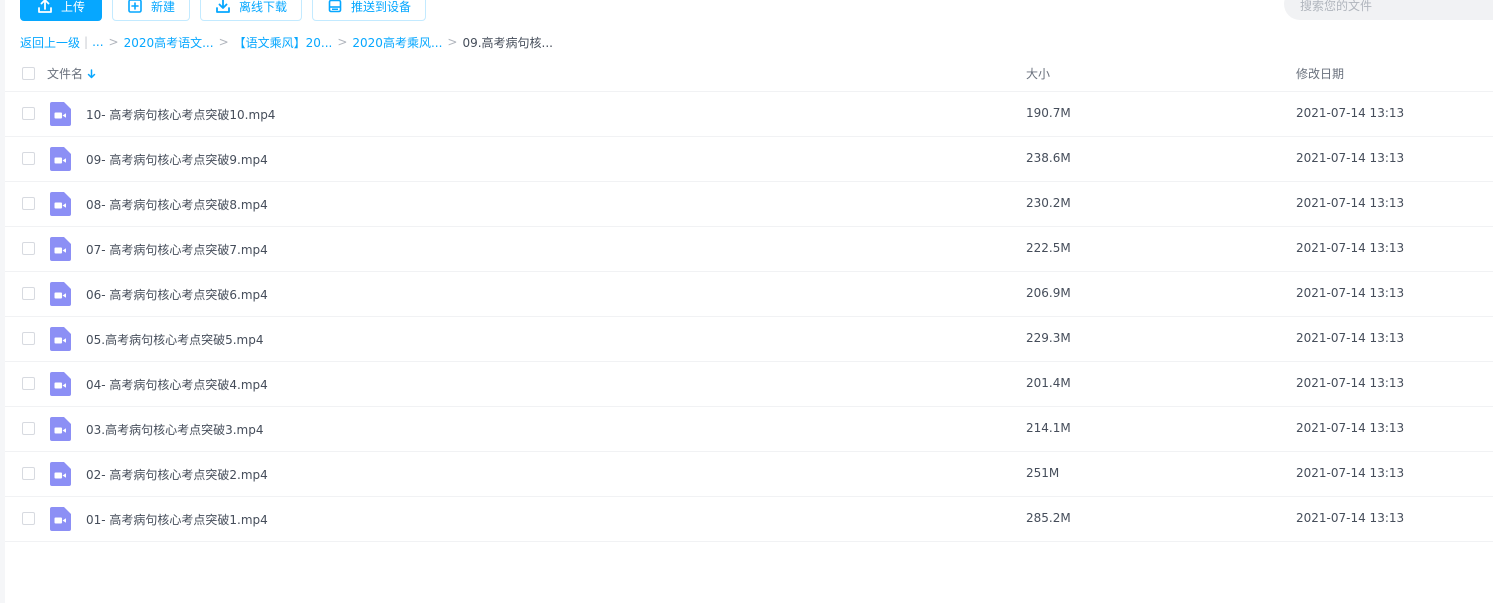 The image size is (1493, 603). I want to click on file-name: 07- 高考病句核心考点突破7.mp4, so click(177, 249).